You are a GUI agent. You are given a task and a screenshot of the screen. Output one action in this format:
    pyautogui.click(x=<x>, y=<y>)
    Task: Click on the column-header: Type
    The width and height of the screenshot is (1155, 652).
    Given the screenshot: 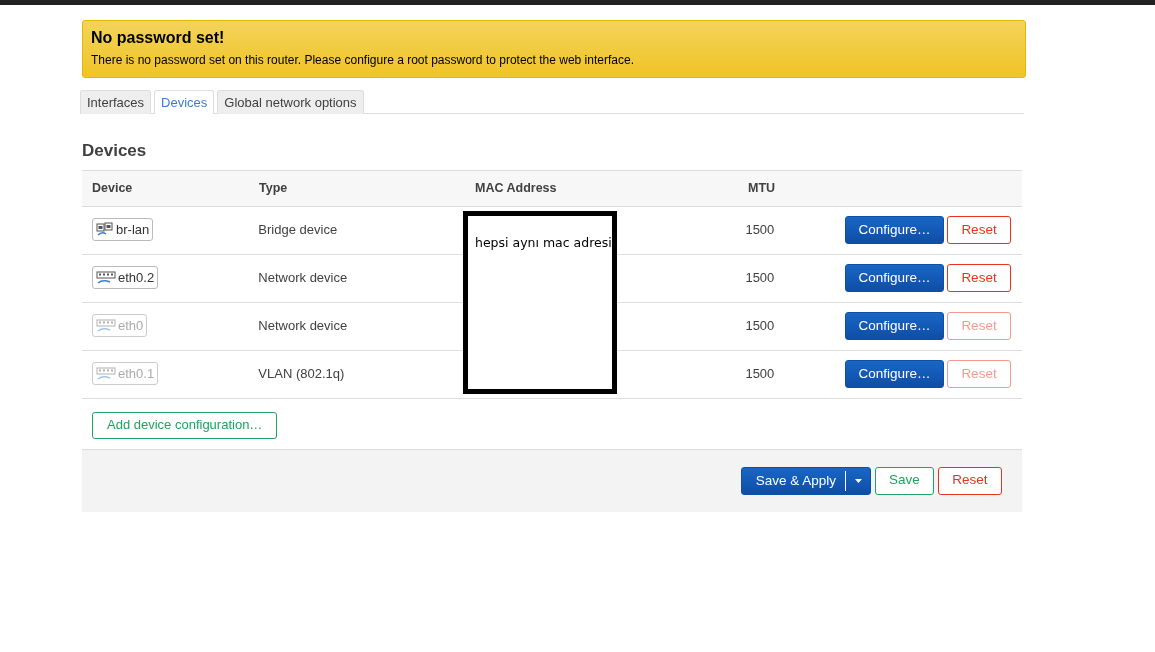 What is the action you would take?
    pyautogui.click(x=274, y=188)
    